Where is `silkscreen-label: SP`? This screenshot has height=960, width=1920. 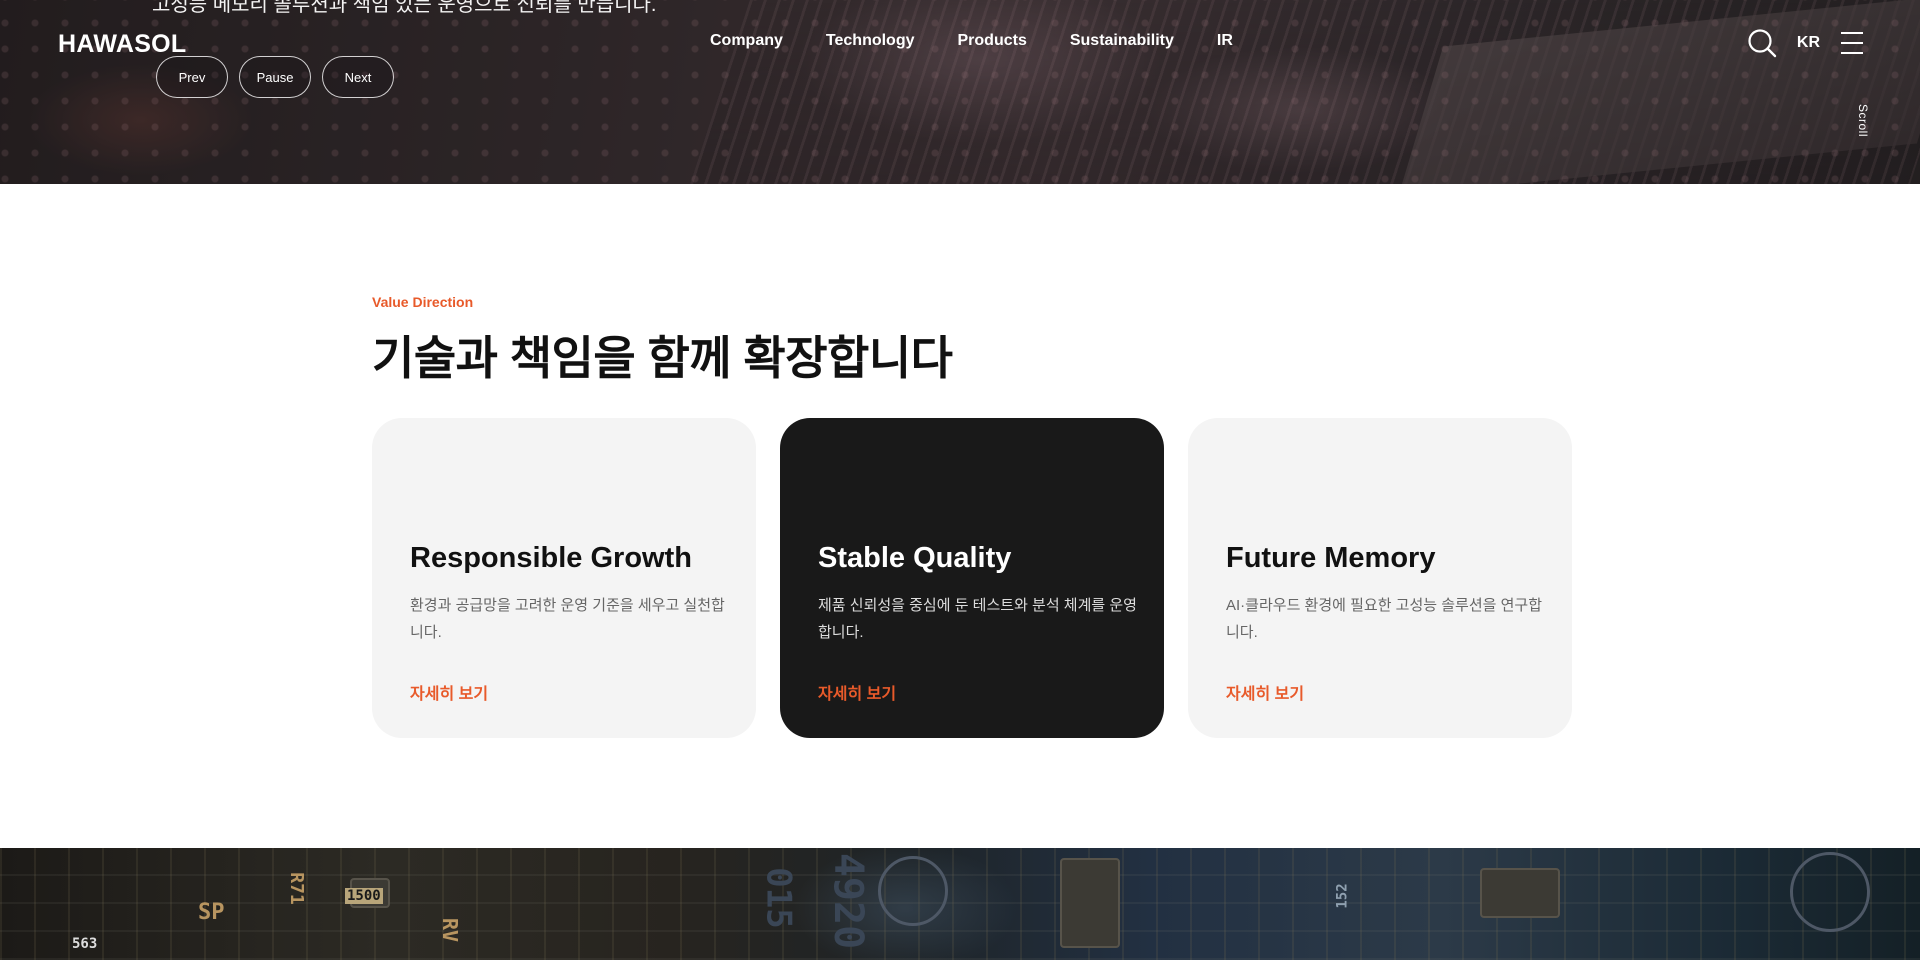
silkscreen-label: SP is located at coordinates (211, 912).